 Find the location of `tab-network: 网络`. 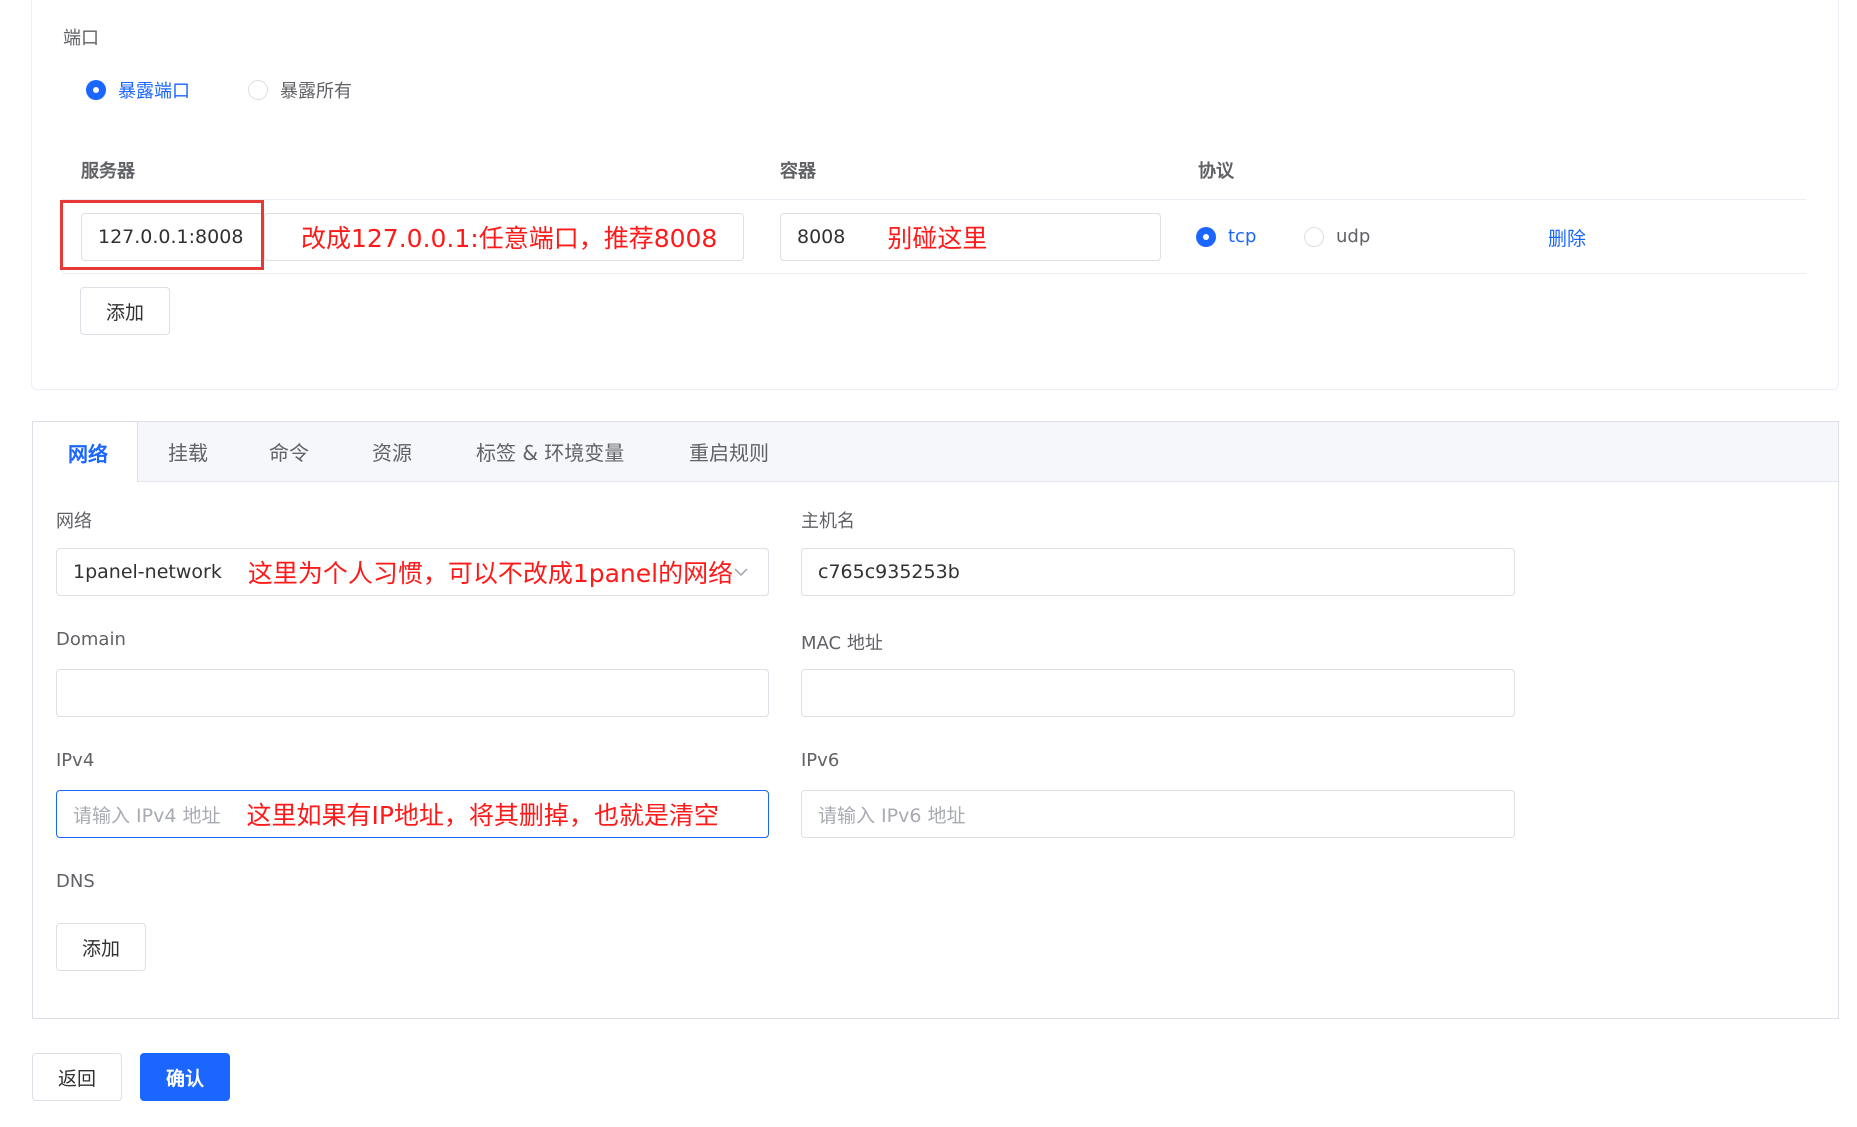

tab-network: 网络 is located at coordinates (85, 452).